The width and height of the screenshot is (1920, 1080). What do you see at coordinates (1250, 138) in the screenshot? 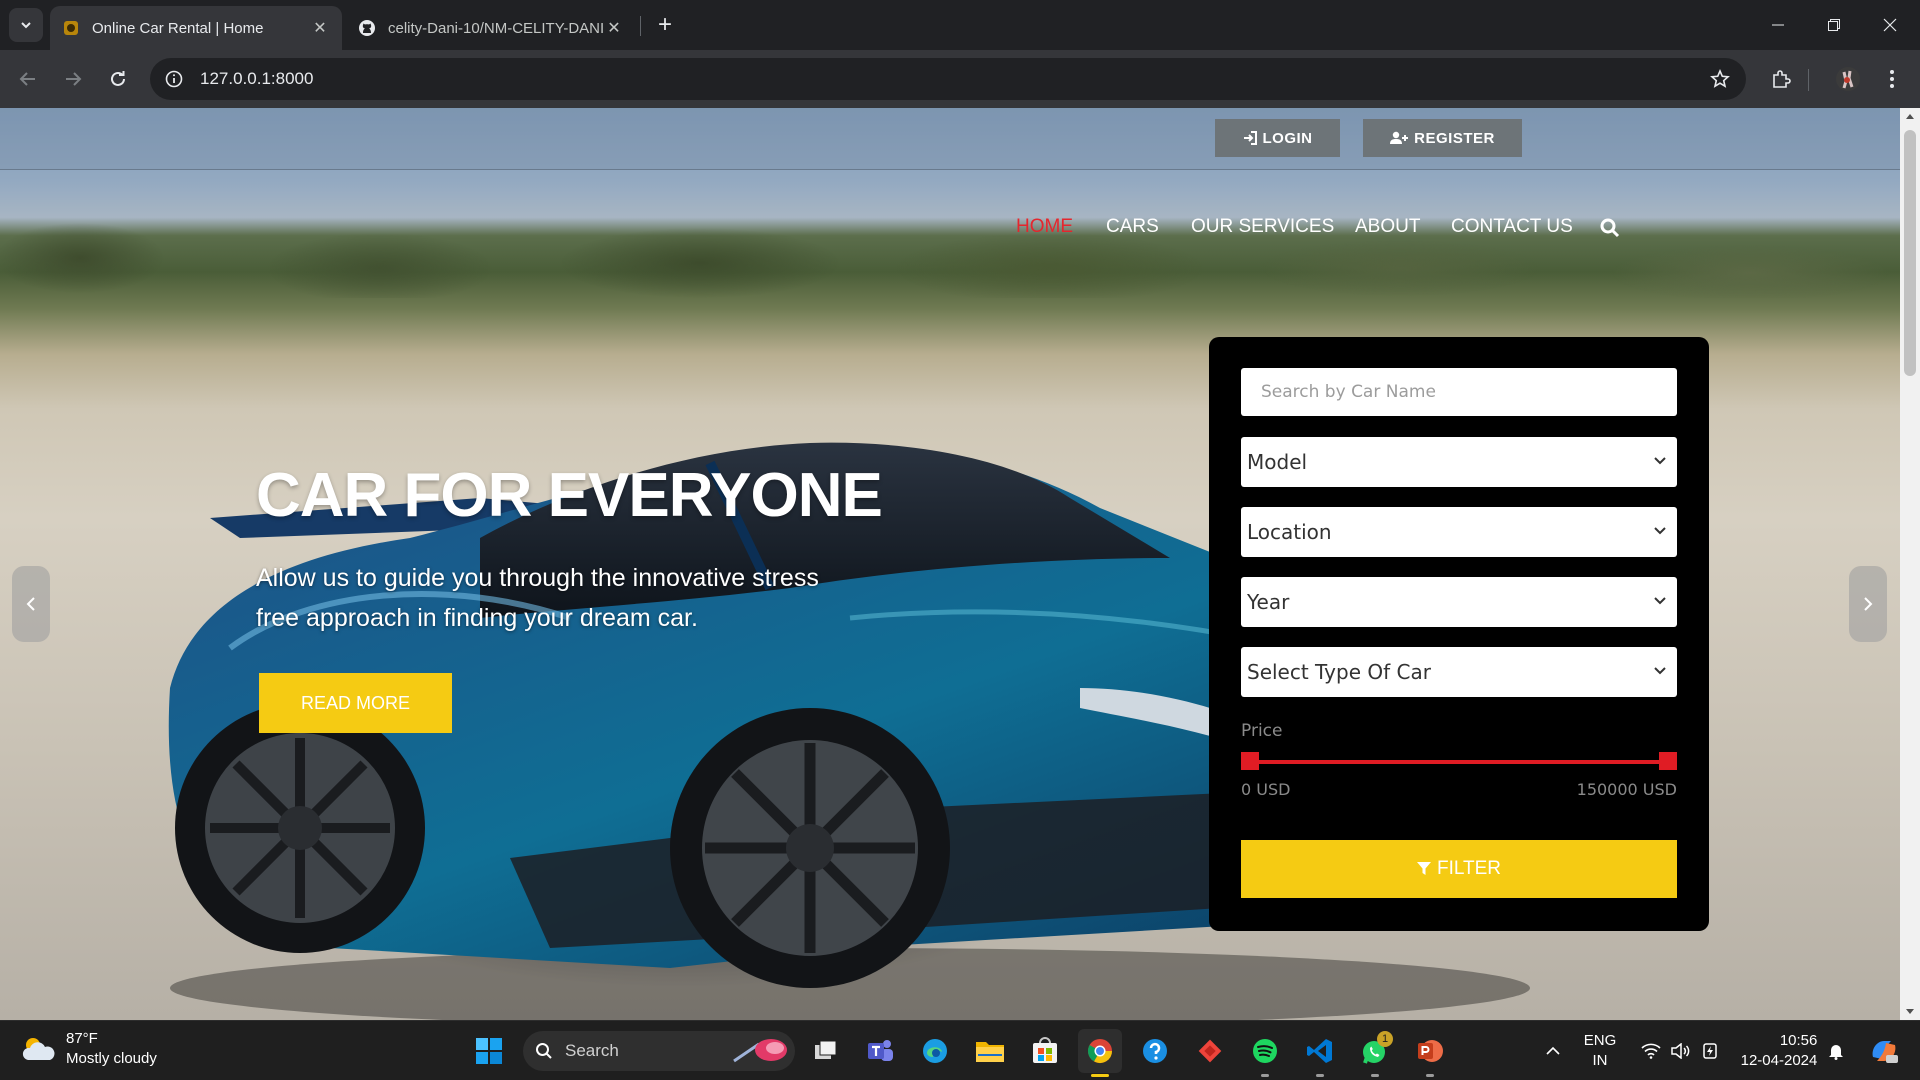
I see `sign-in-icon` at bounding box center [1250, 138].